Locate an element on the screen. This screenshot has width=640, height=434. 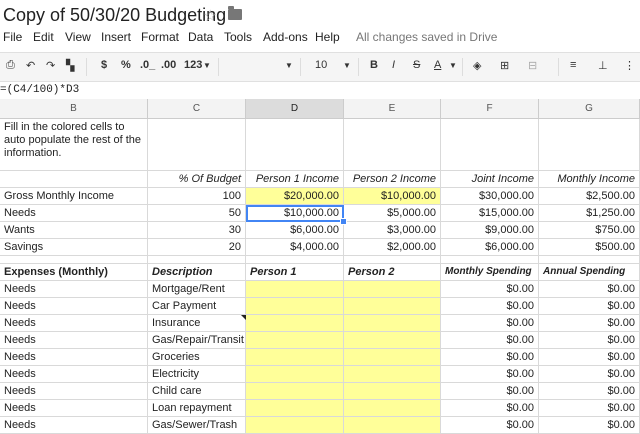
person1-income-cell: $20,000.00 is located at coordinates (295, 196).